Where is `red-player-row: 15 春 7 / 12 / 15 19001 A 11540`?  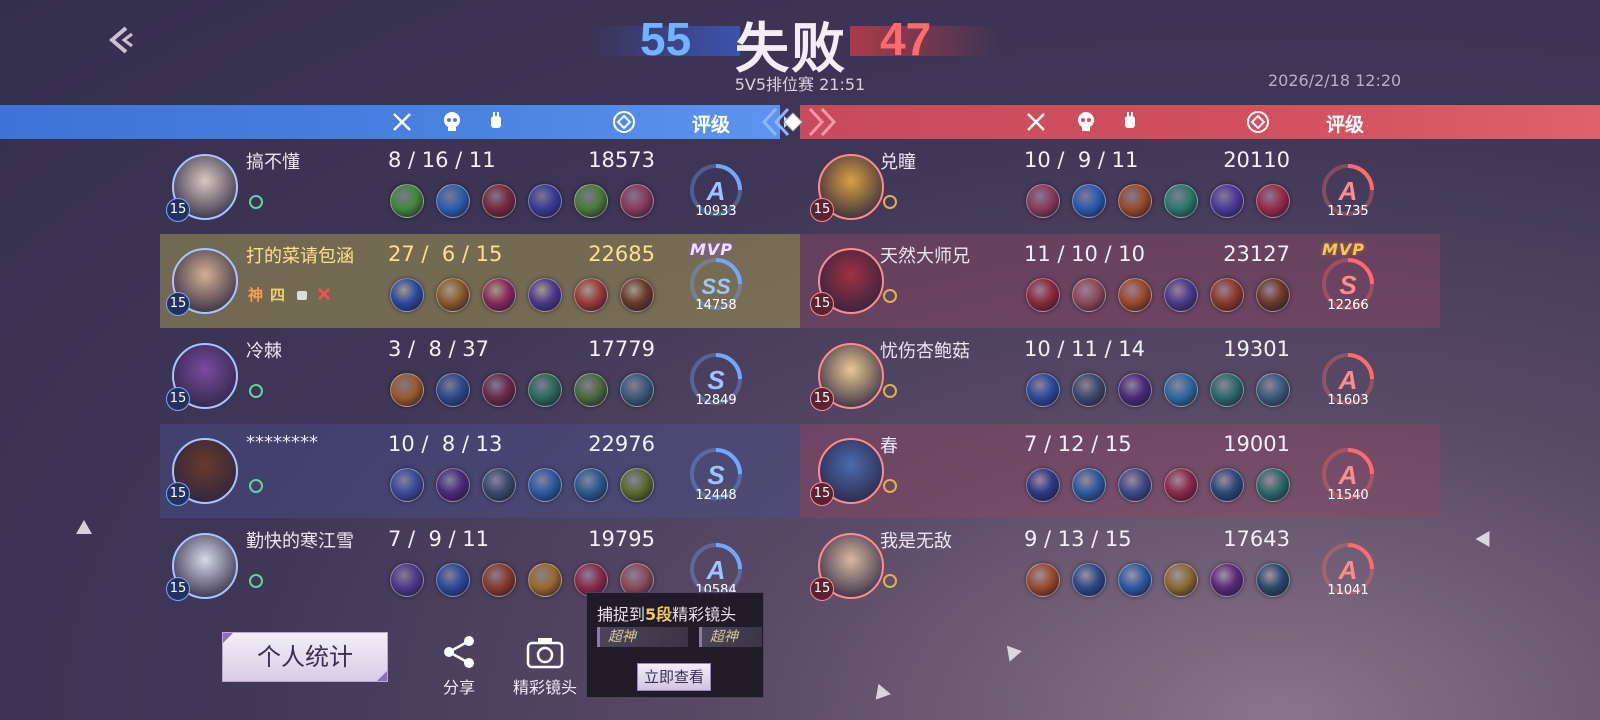 red-player-row: 15 春 7 / 12 / 15 19001 A 11540 is located at coordinates (1120, 471).